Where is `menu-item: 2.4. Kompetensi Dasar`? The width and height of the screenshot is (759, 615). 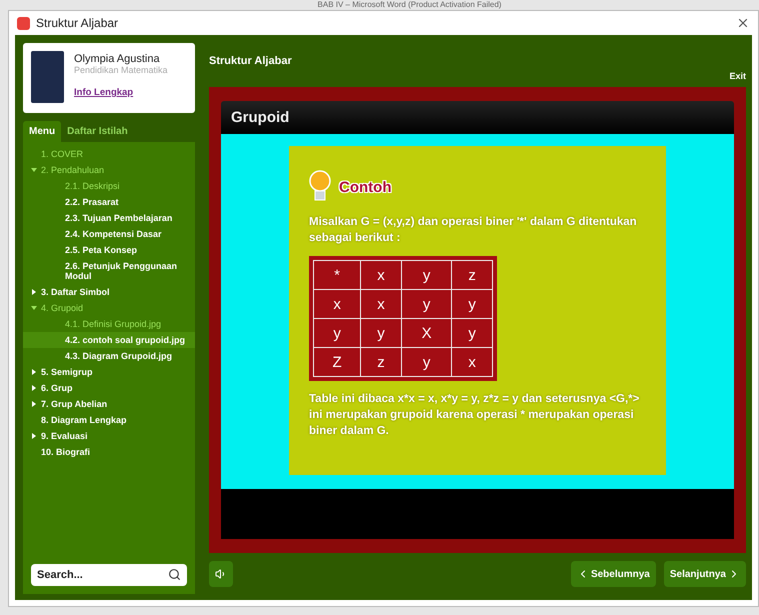 menu-item: 2.4. Kompetensi Dasar is located at coordinates (109, 234).